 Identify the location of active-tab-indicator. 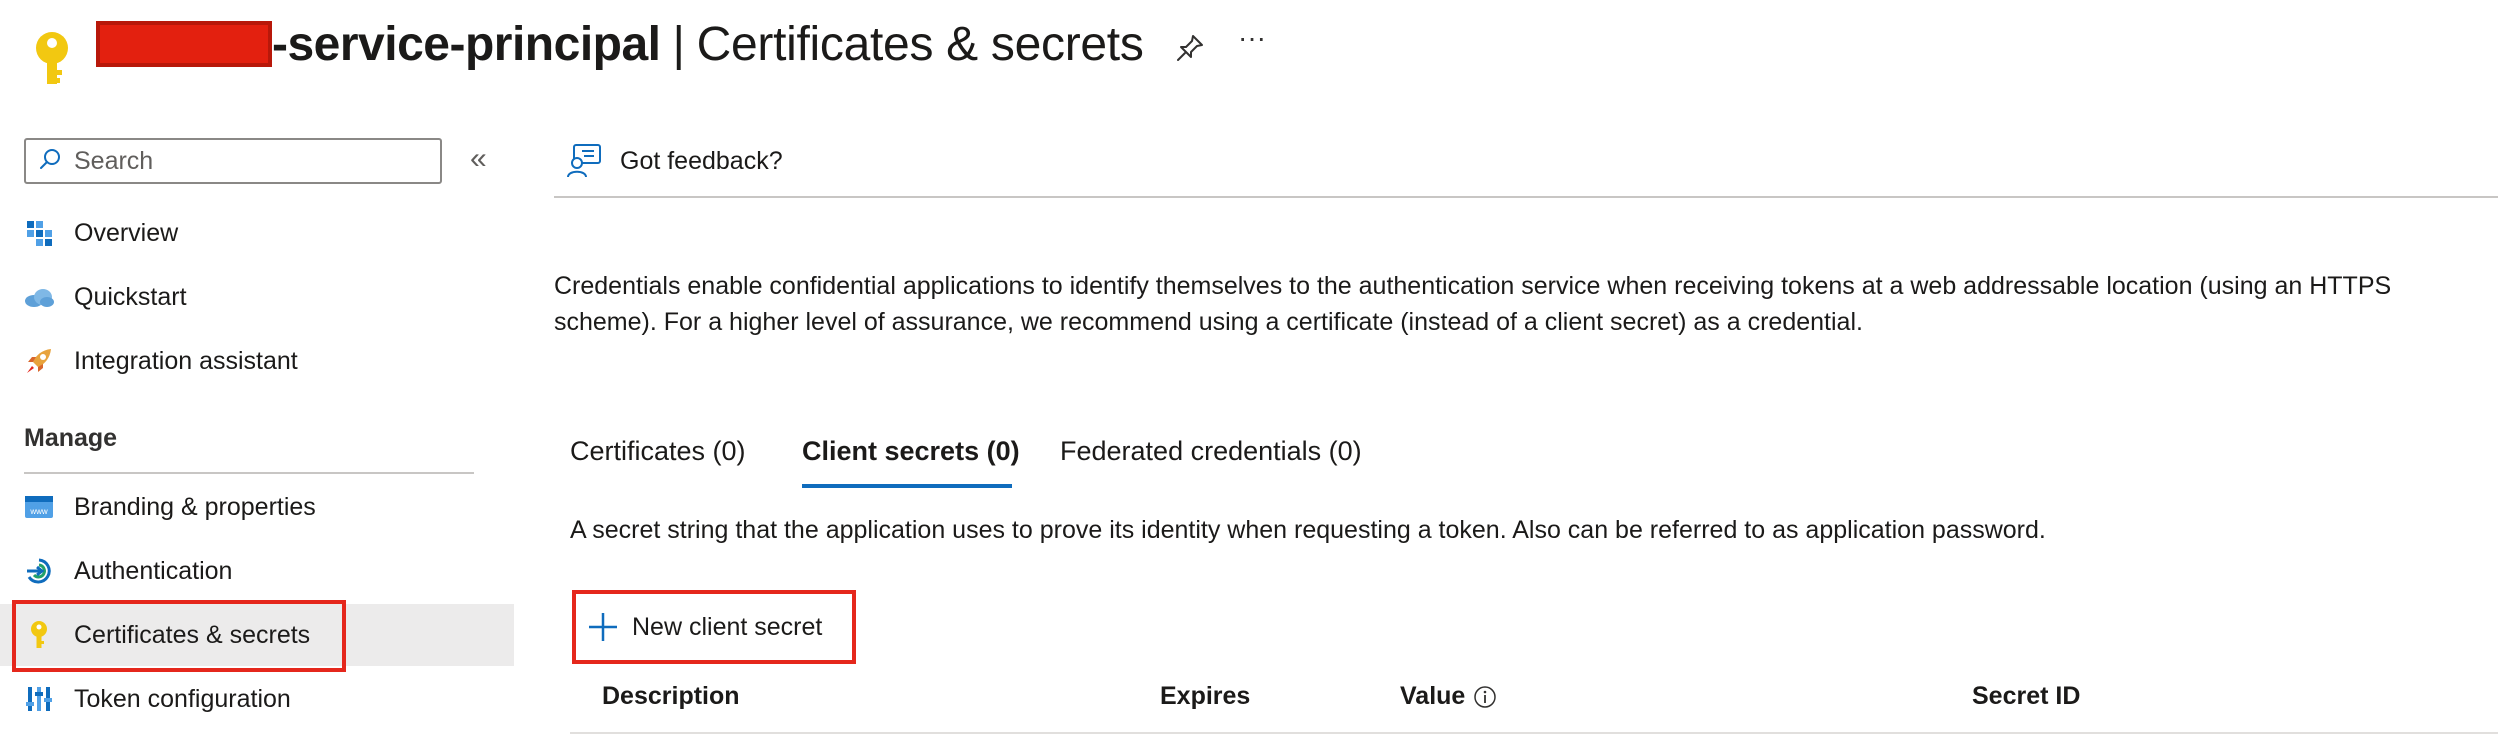
(907, 486).